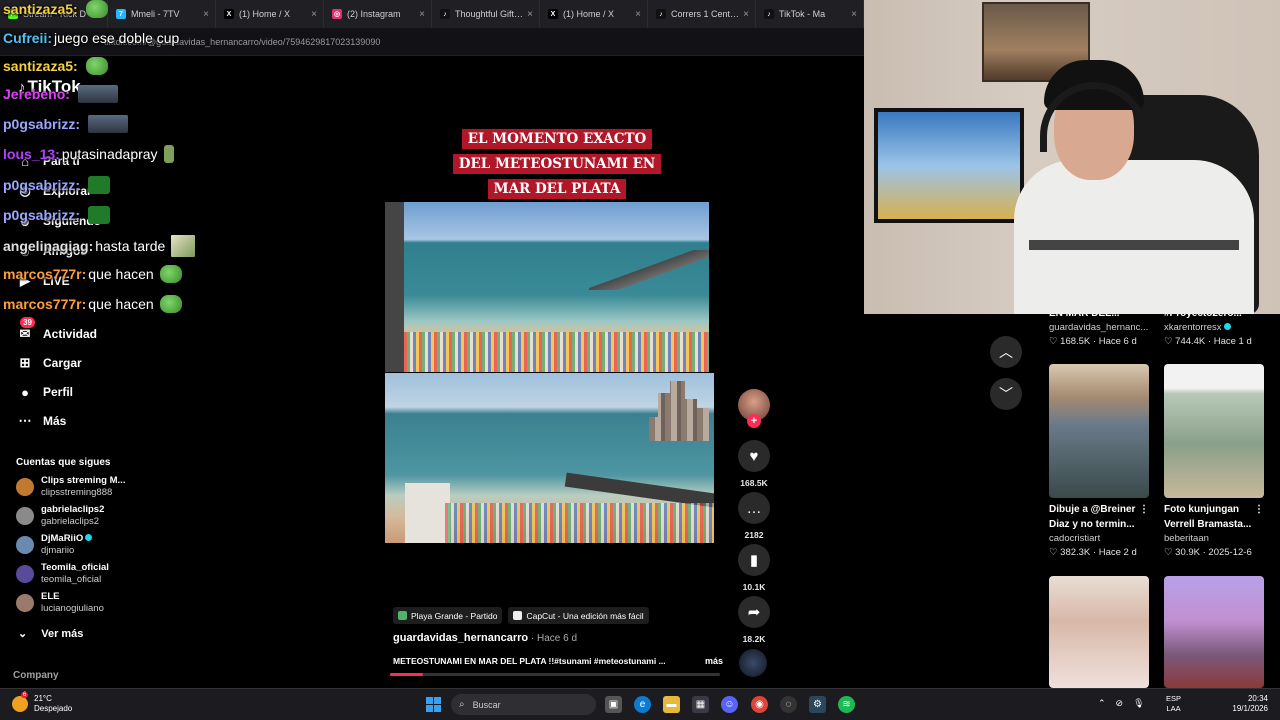 Image resolution: width=1280 pixels, height=720 pixels. I want to click on steam-icon: ⚙, so click(817, 704).